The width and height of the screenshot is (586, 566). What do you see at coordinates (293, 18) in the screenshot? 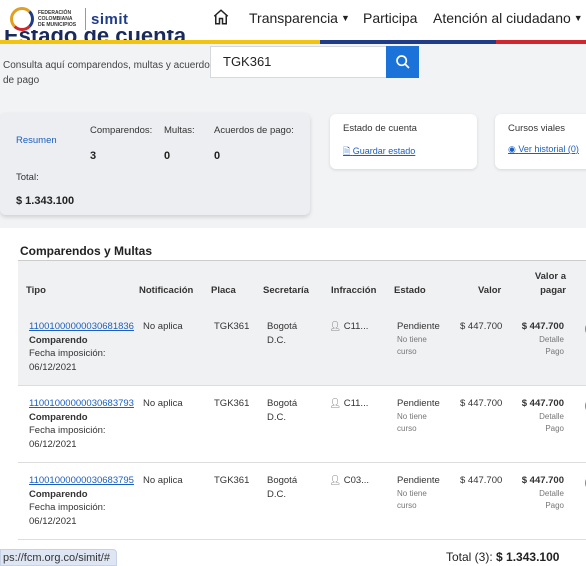
I see `nav-transparencia-label: Transparencia` at bounding box center [293, 18].